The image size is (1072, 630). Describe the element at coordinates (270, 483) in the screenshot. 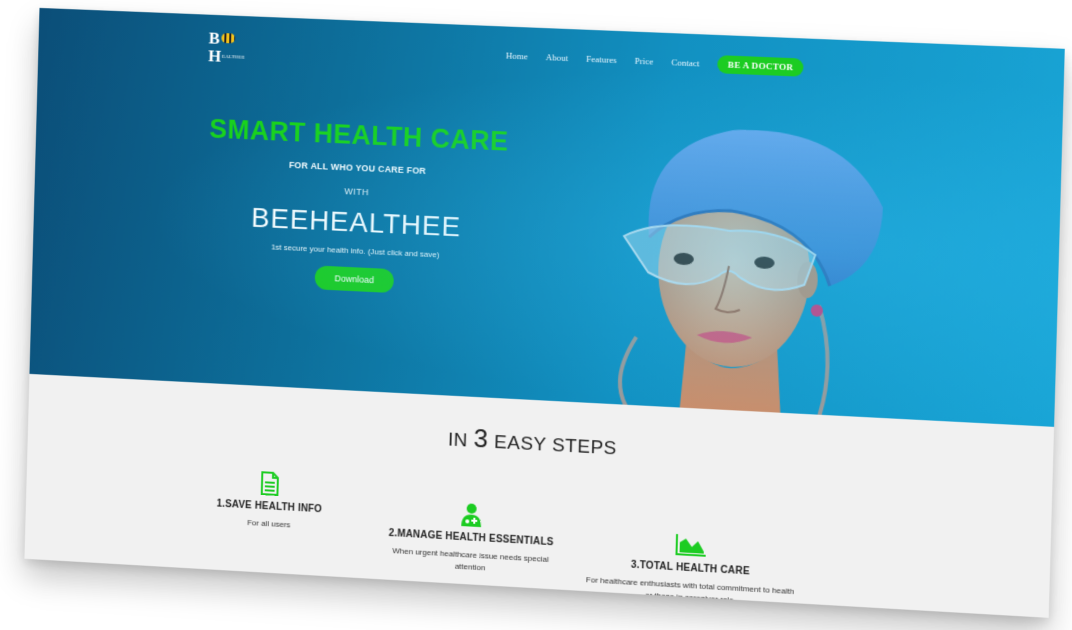

I see `document-icon` at that location.